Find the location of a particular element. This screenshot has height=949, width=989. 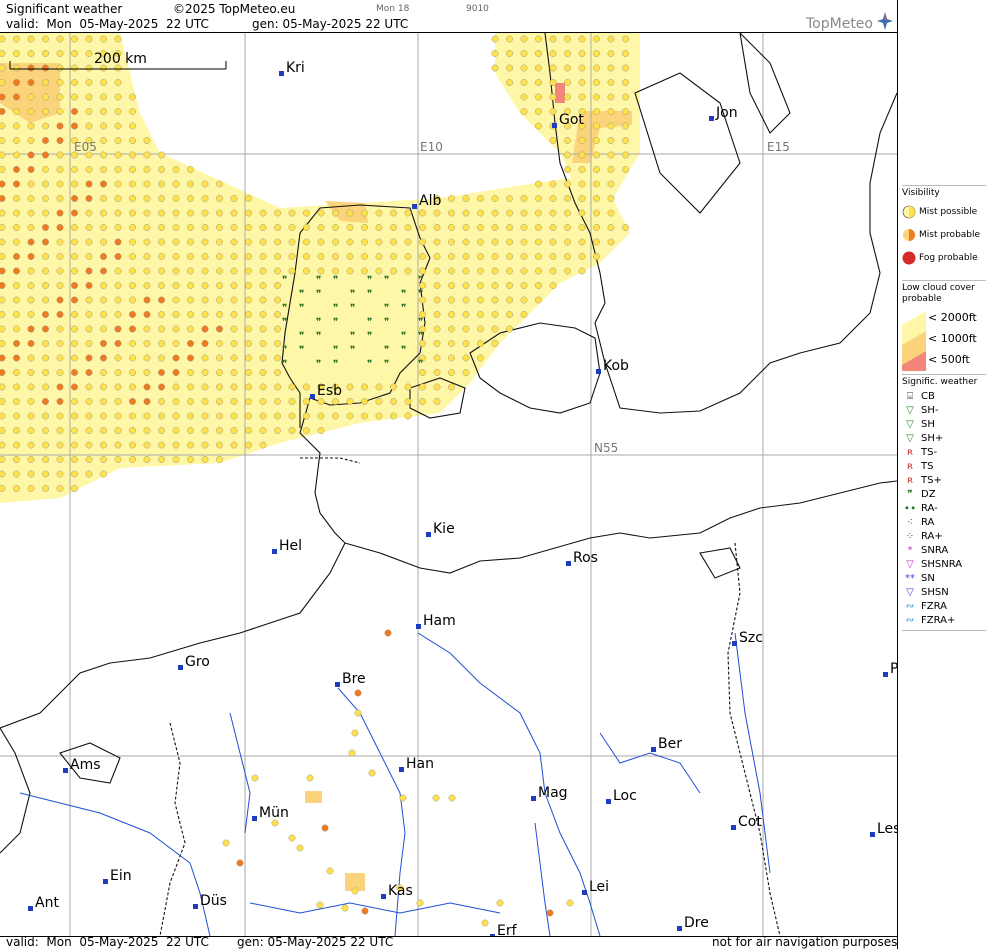

city-kob: Kob is located at coordinates (612, 366).